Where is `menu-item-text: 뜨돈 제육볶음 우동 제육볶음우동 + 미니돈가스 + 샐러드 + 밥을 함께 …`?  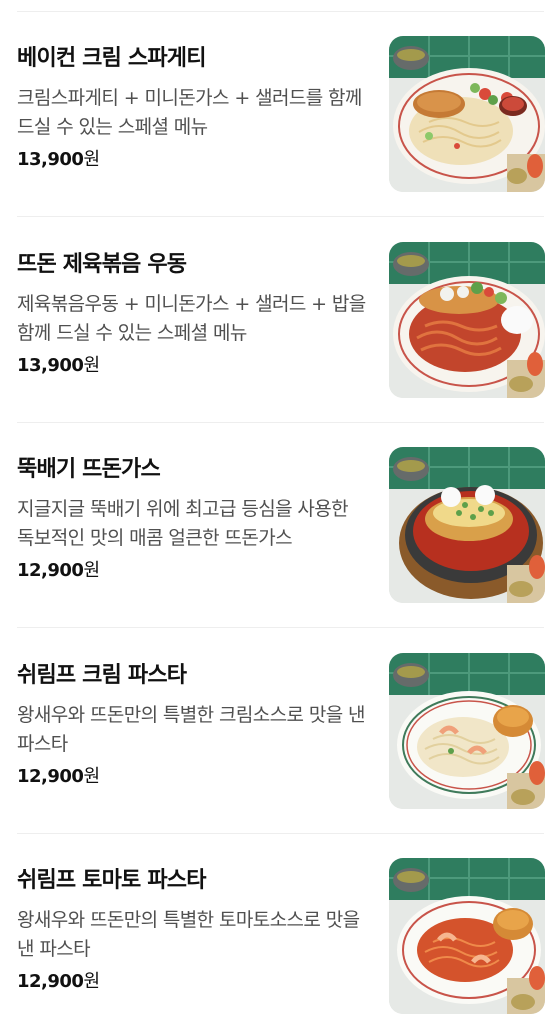 menu-item-text: 뜨돈 제육볶음 우동 제육볶음우동 + 미니돈가스 + 샐러드 + 밥을 함께 … is located at coordinates (192, 314).